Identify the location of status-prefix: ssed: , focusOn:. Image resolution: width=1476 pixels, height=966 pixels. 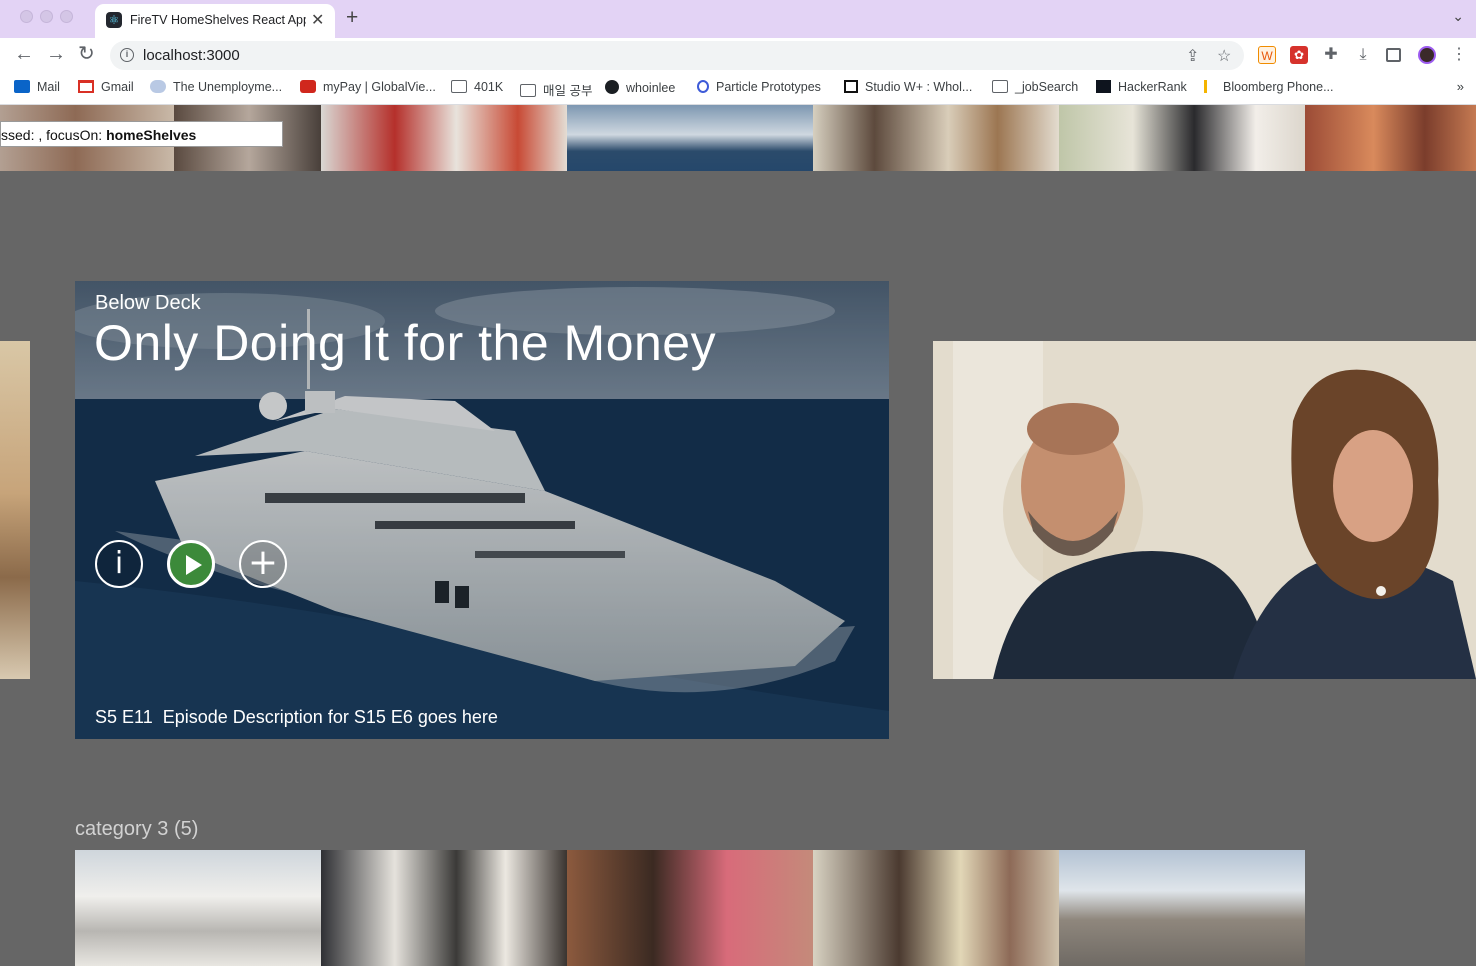
(54, 135).